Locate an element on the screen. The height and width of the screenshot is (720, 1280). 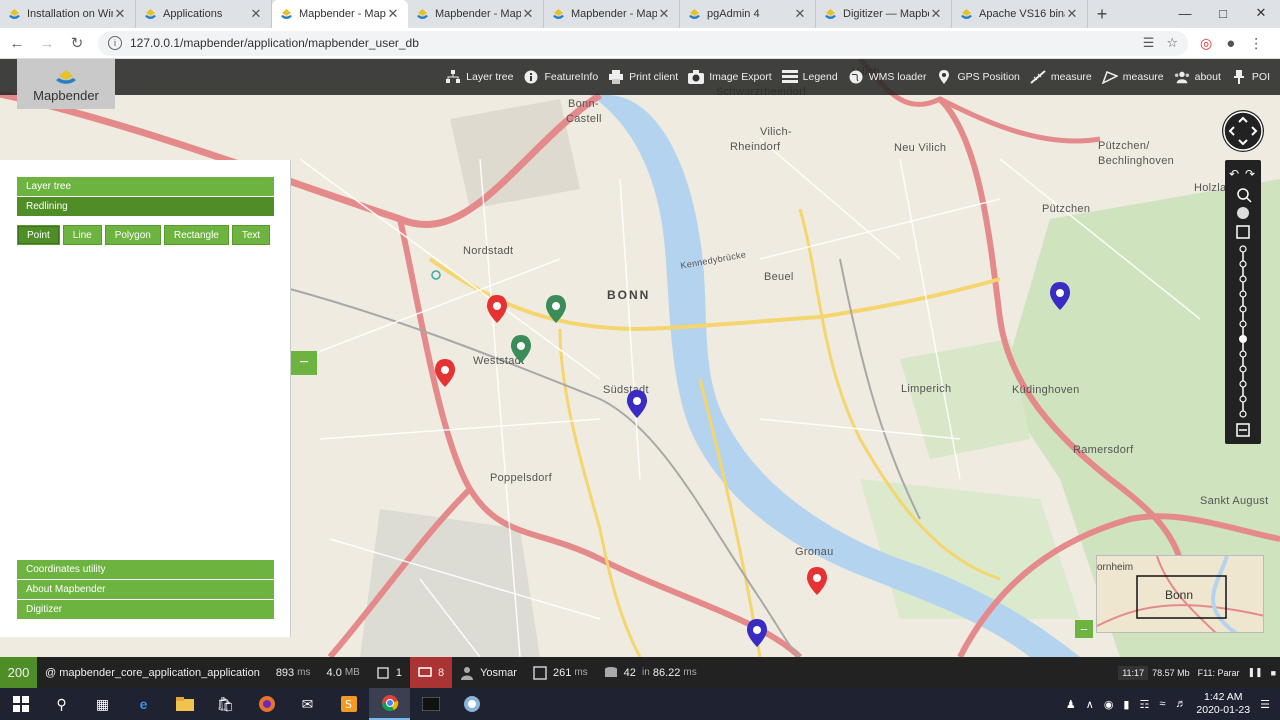
close-window-icon: ✕ is located at coordinates (1261, 13).